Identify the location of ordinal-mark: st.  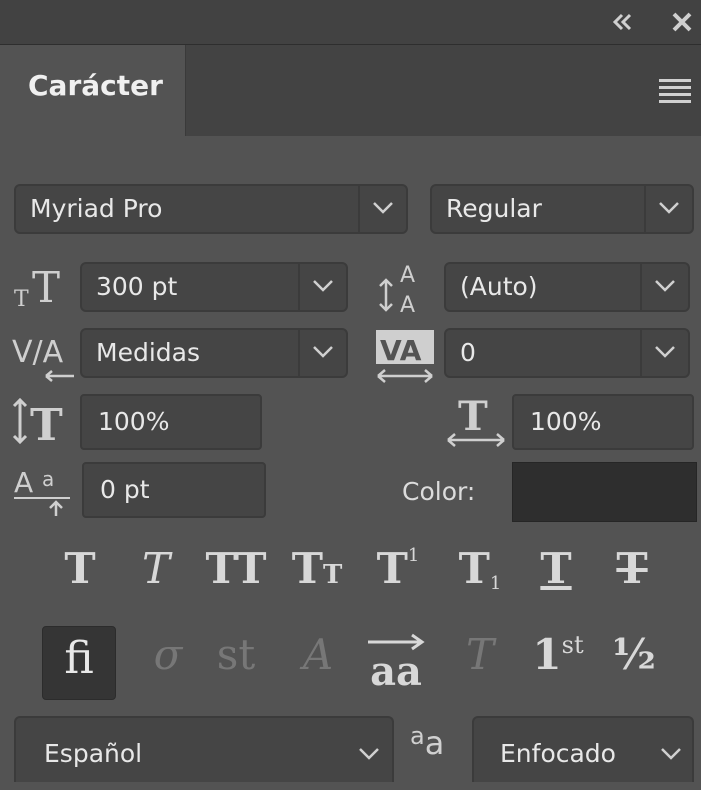
(572, 645).